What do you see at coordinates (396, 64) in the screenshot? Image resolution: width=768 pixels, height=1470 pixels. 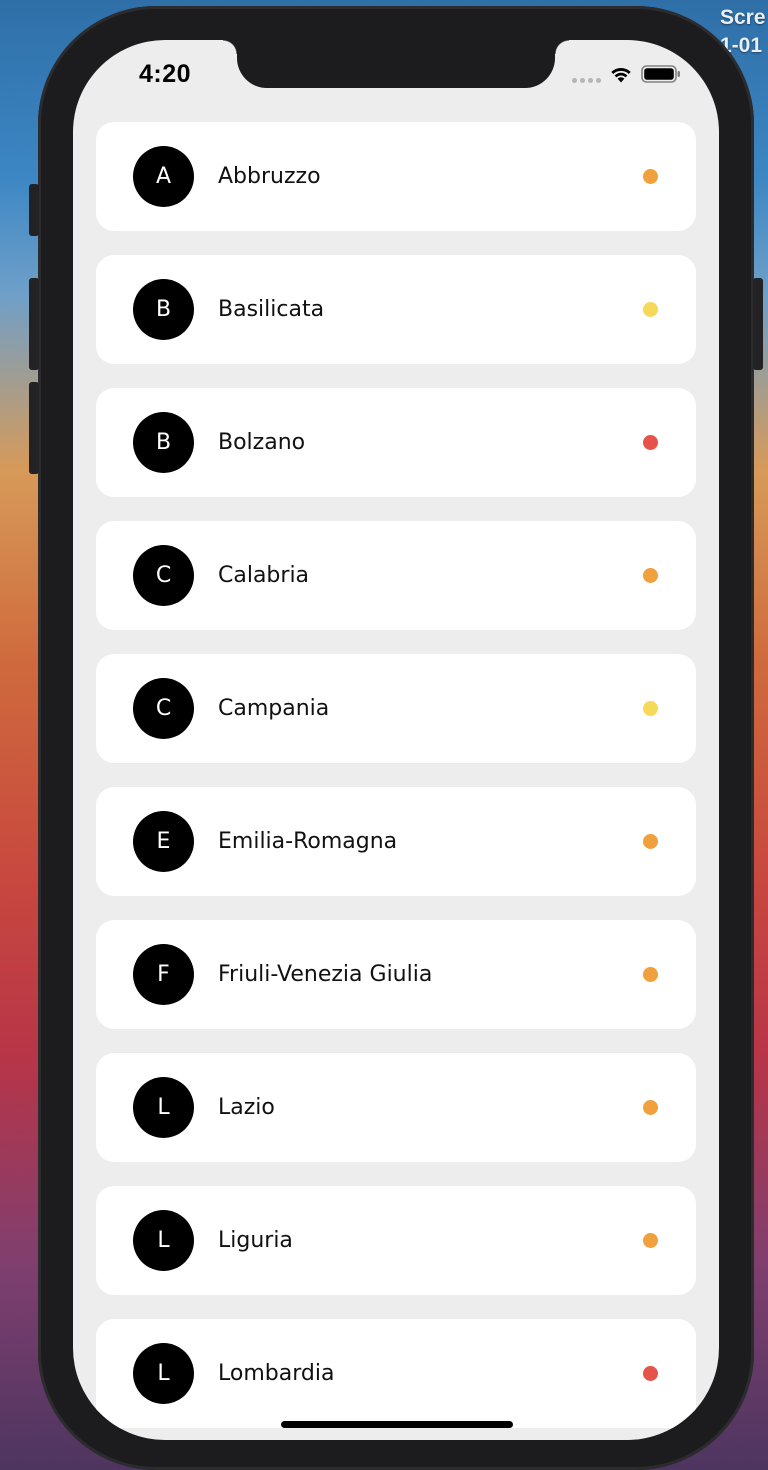 I see `device-notch` at bounding box center [396, 64].